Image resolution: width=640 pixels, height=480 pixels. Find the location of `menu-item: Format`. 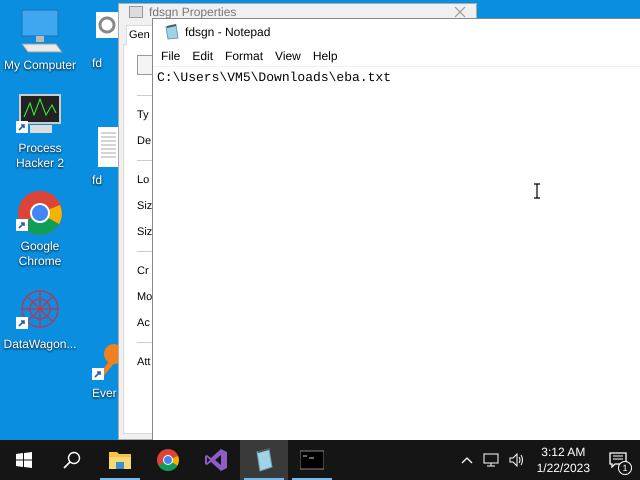

menu-item: Format is located at coordinates (244, 55).